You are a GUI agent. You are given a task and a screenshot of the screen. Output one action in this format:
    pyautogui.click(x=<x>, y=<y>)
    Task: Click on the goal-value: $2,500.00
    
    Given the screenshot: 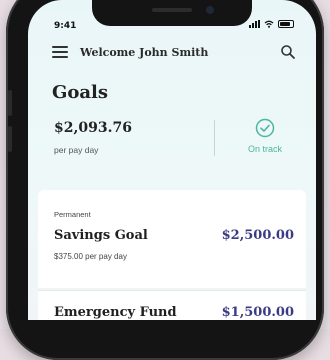 What is the action you would take?
    pyautogui.click(x=257, y=235)
    